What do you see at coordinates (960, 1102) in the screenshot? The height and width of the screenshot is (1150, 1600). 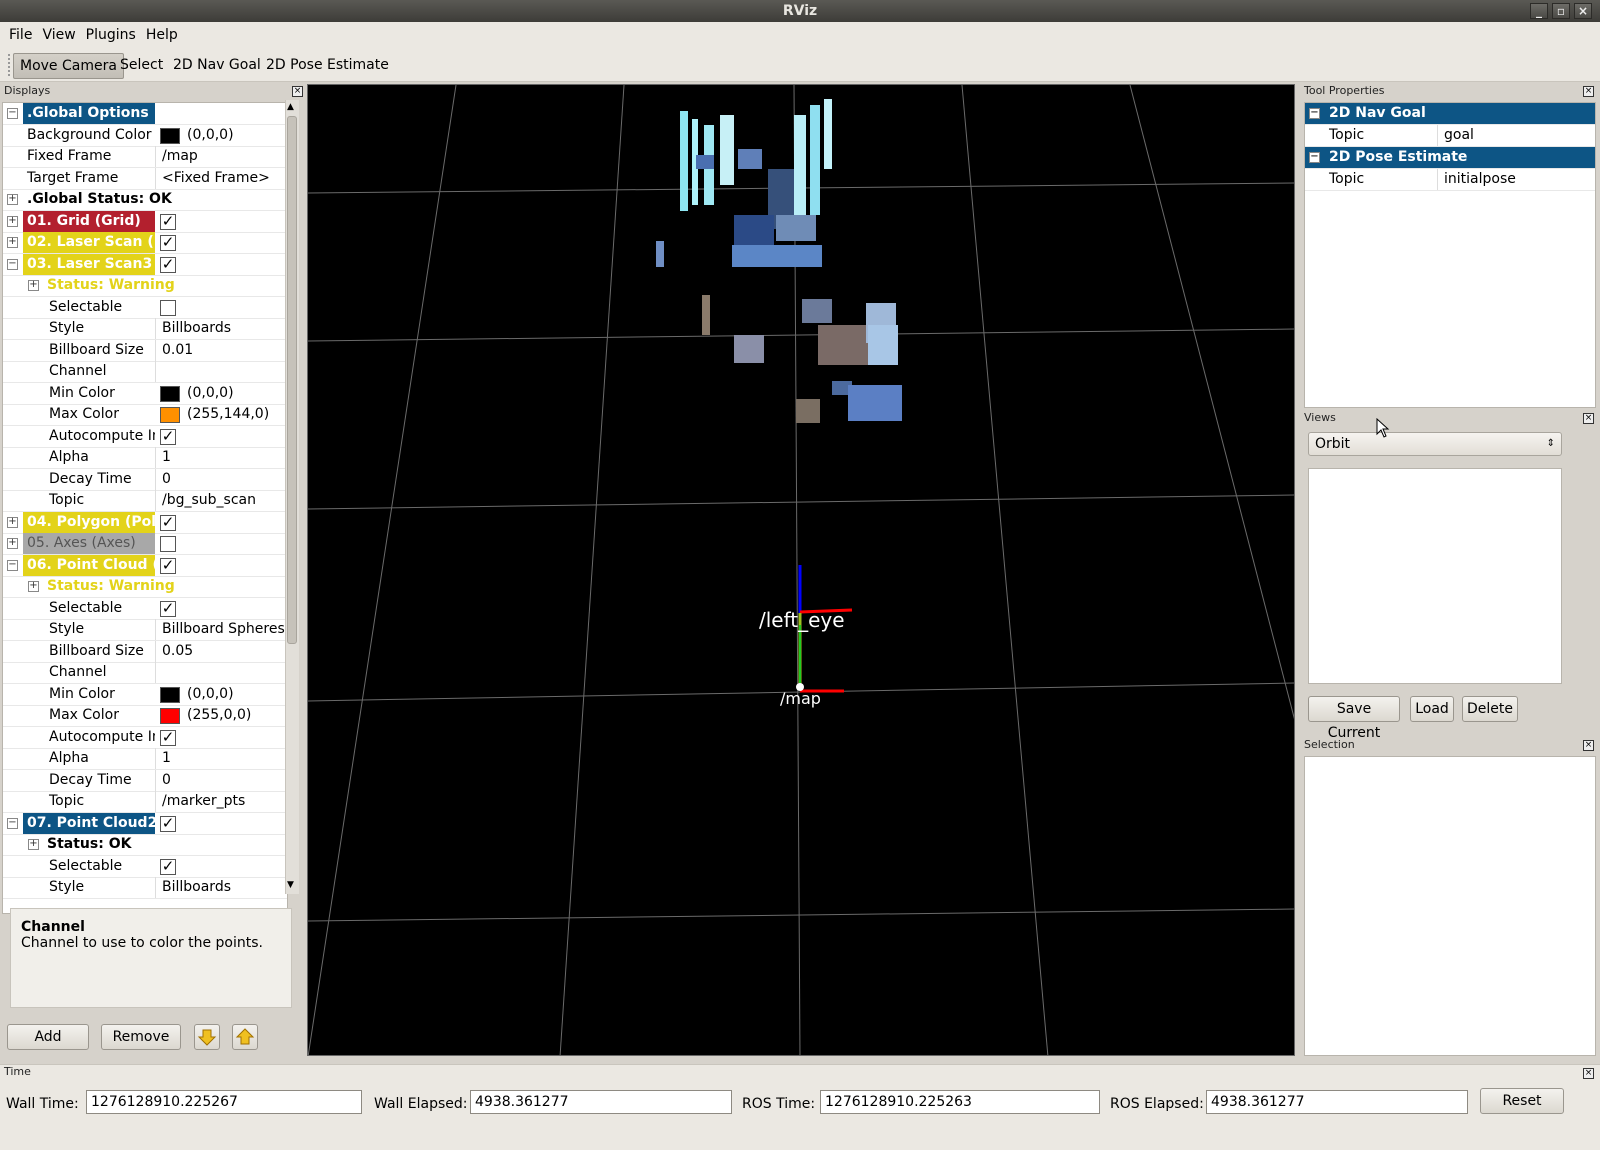 I see `ros-time-field: 1276128910.225263` at bounding box center [960, 1102].